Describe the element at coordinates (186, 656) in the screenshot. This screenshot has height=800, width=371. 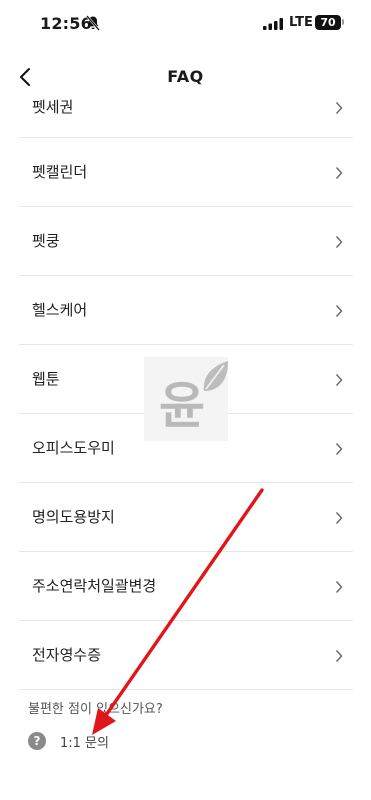
I see `faq-item: 전자영수증` at that location.